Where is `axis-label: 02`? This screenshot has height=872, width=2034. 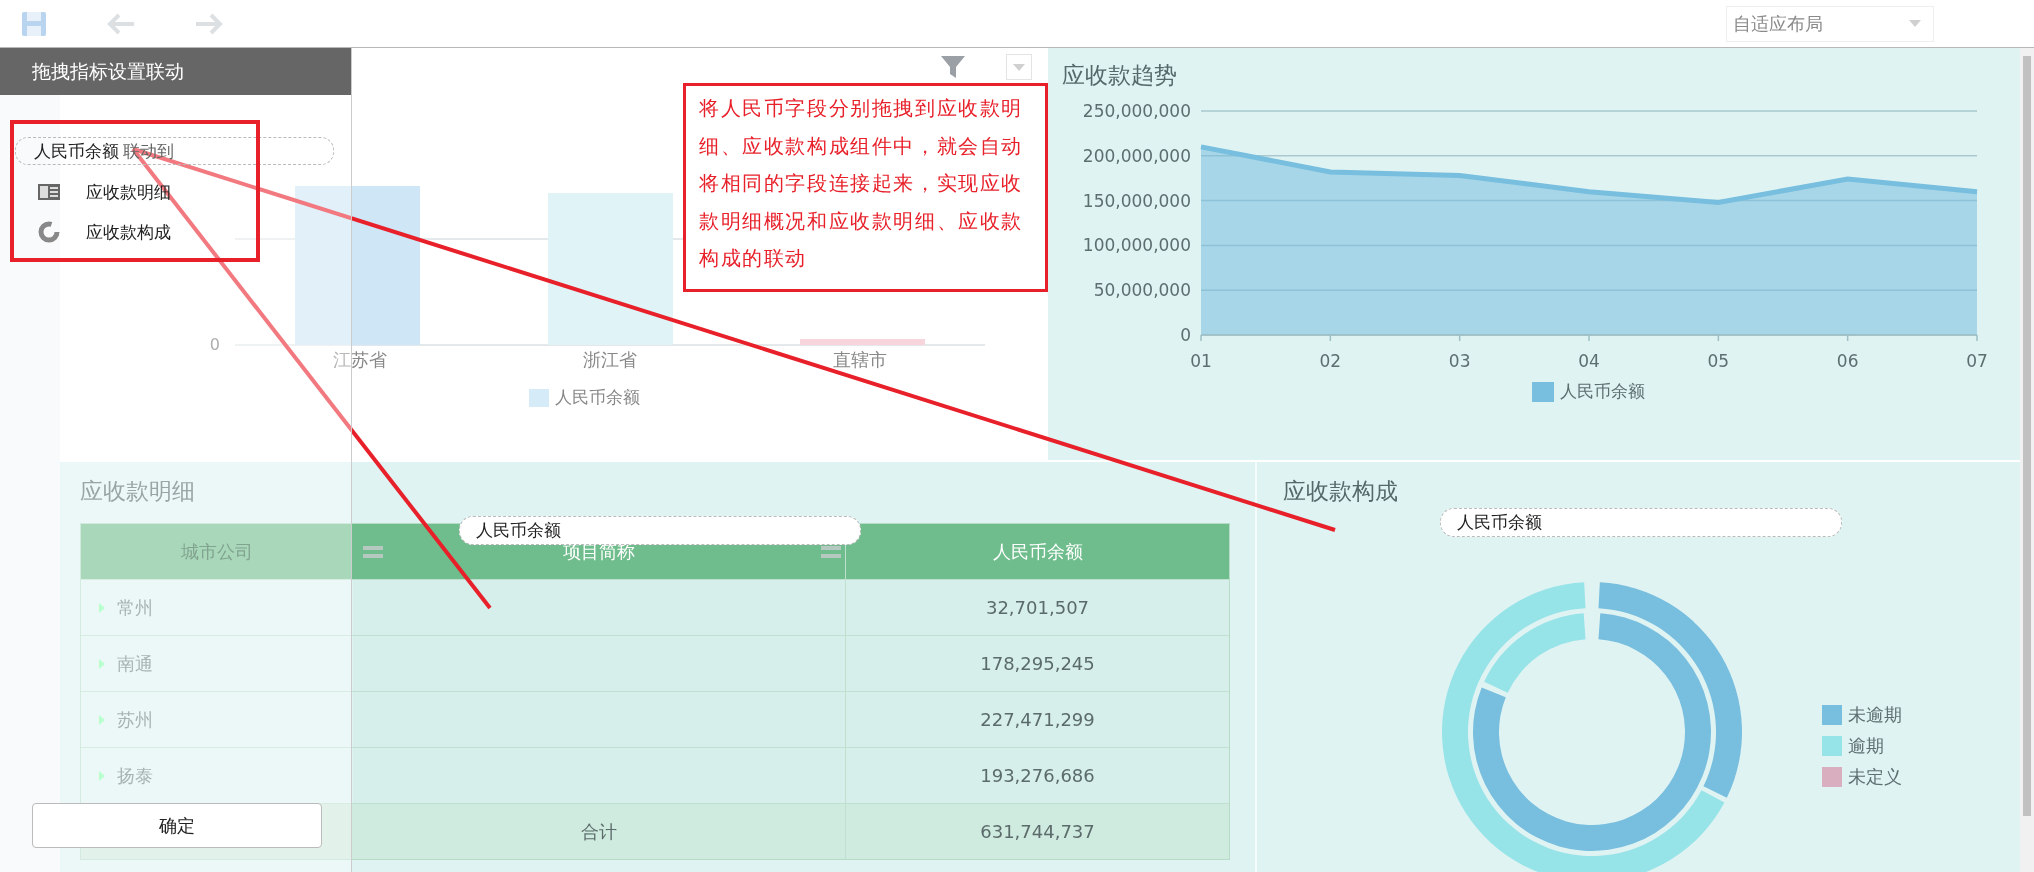 axis-label: 02 is located at coordinates (1330, 361).